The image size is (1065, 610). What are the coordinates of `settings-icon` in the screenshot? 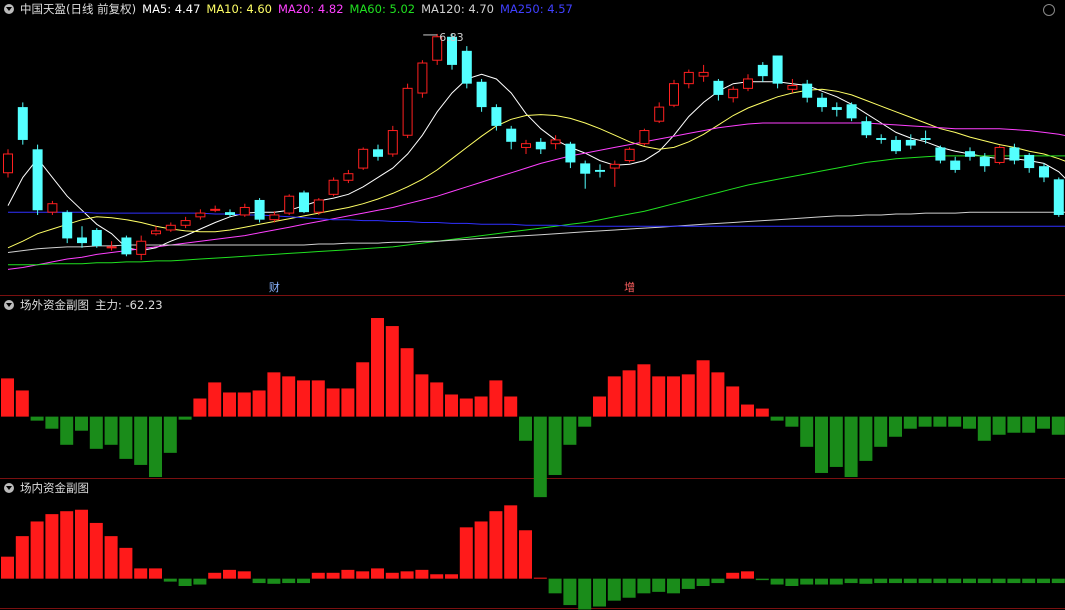 It's located at (1049, 10).